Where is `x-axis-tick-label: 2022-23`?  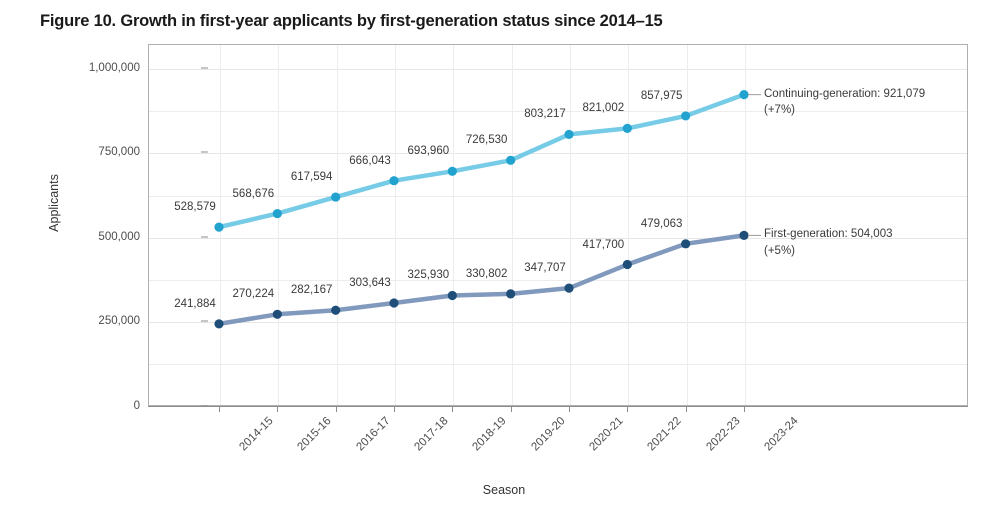
x-axis-tick-label: 2022-23 is located at coordinates (723, 434).